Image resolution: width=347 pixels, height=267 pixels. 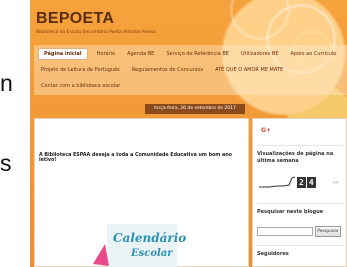 What do you see at coordinates (328, 231) in the screenshot?
I see `search-button: Pesquisar` at bounding box center [328, 231].